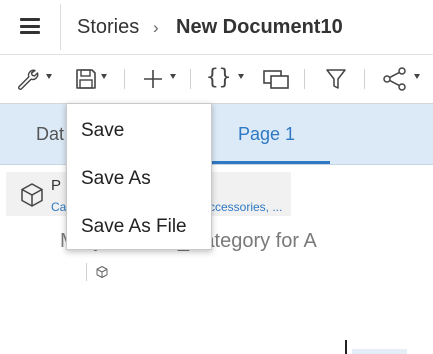 This screenshot has width=433, height=354. I want to click on tools-menu-button, so click(36, 79).